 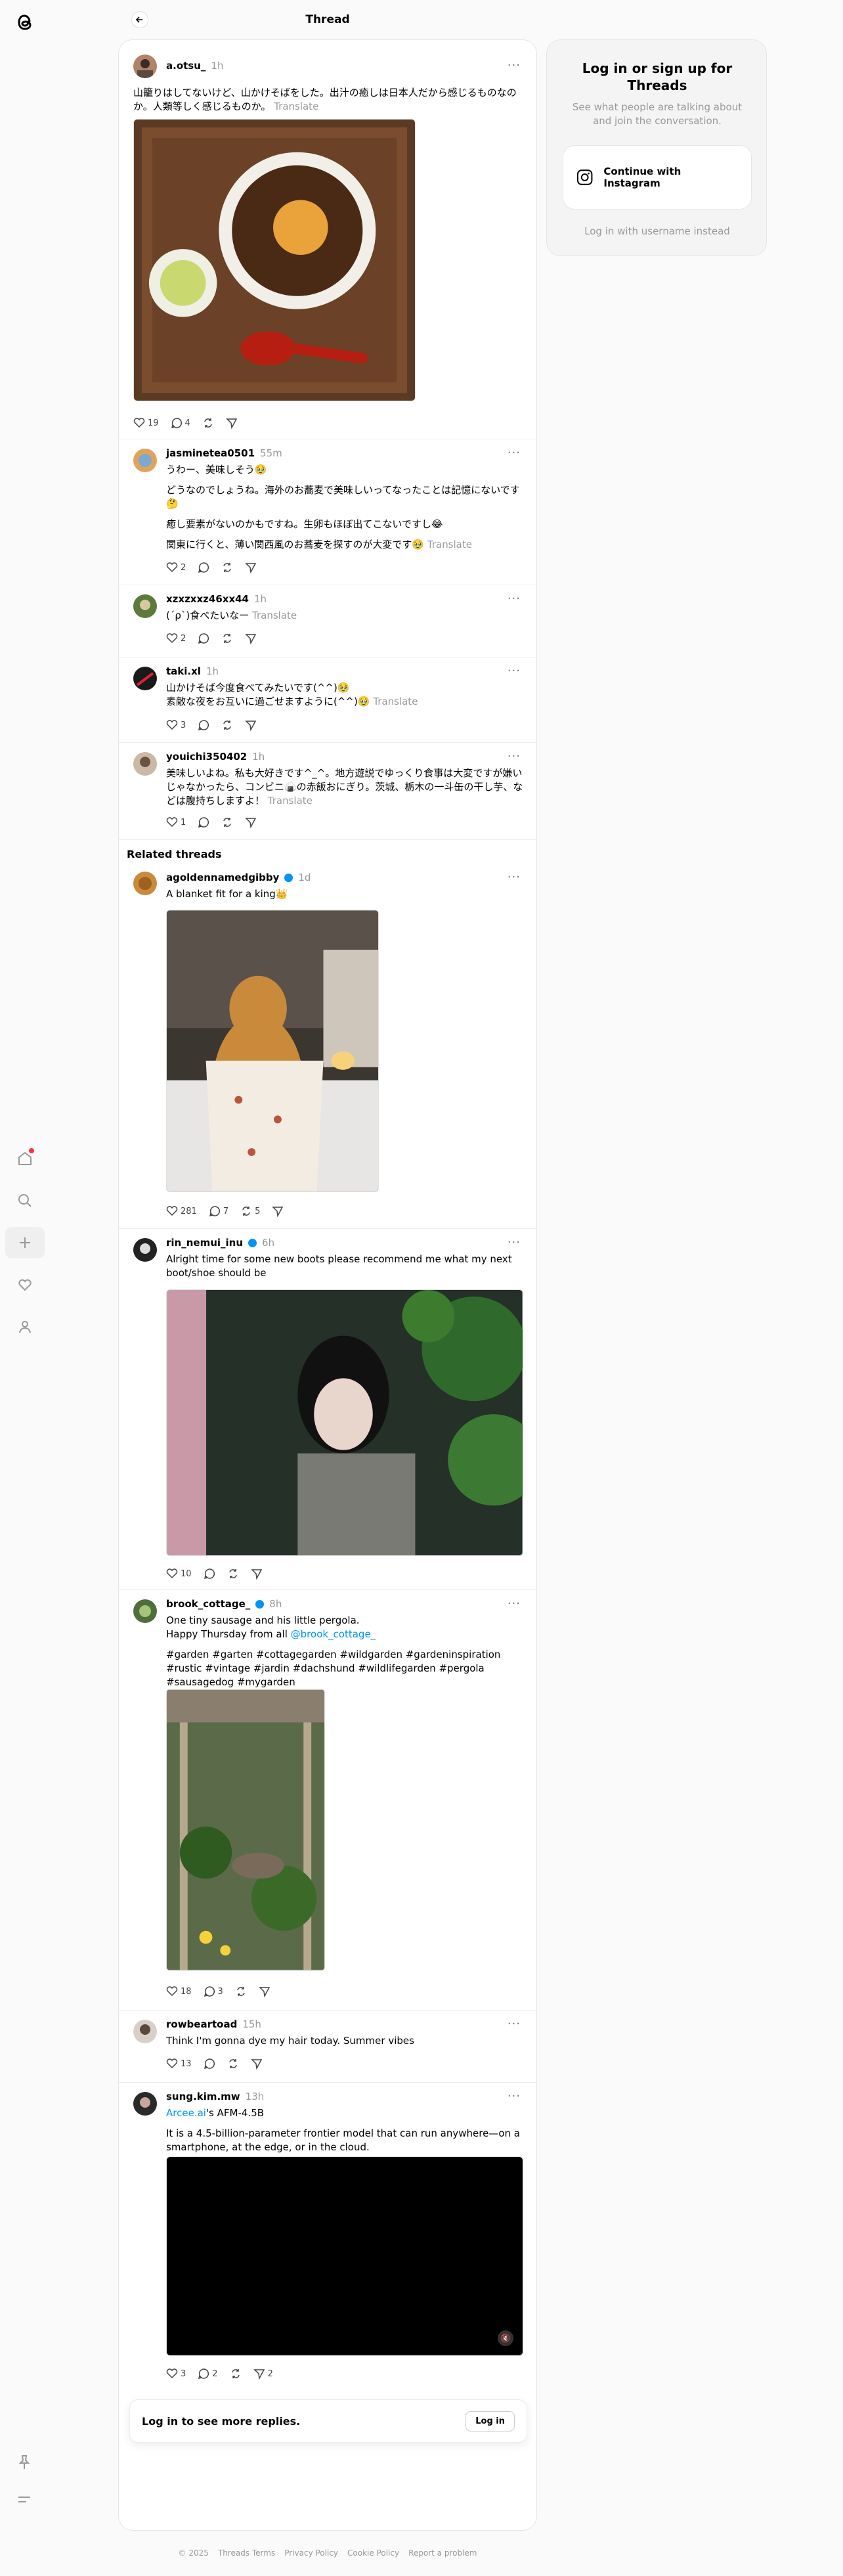 What do you see at coordinates (139, 19) in the screenshot?
I see `back-button` at bounding box center [139, 19].